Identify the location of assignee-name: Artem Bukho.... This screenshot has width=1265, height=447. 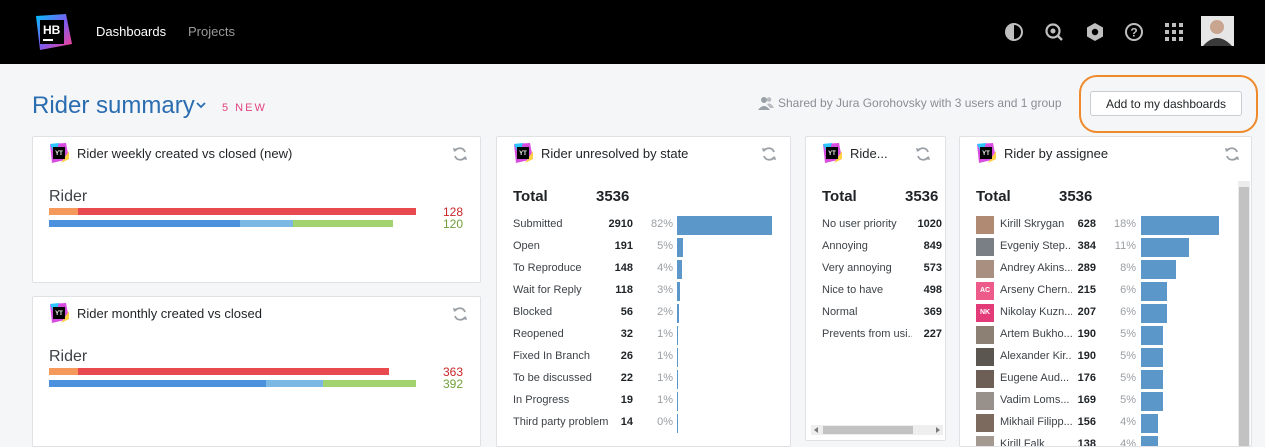
(1036, 334).